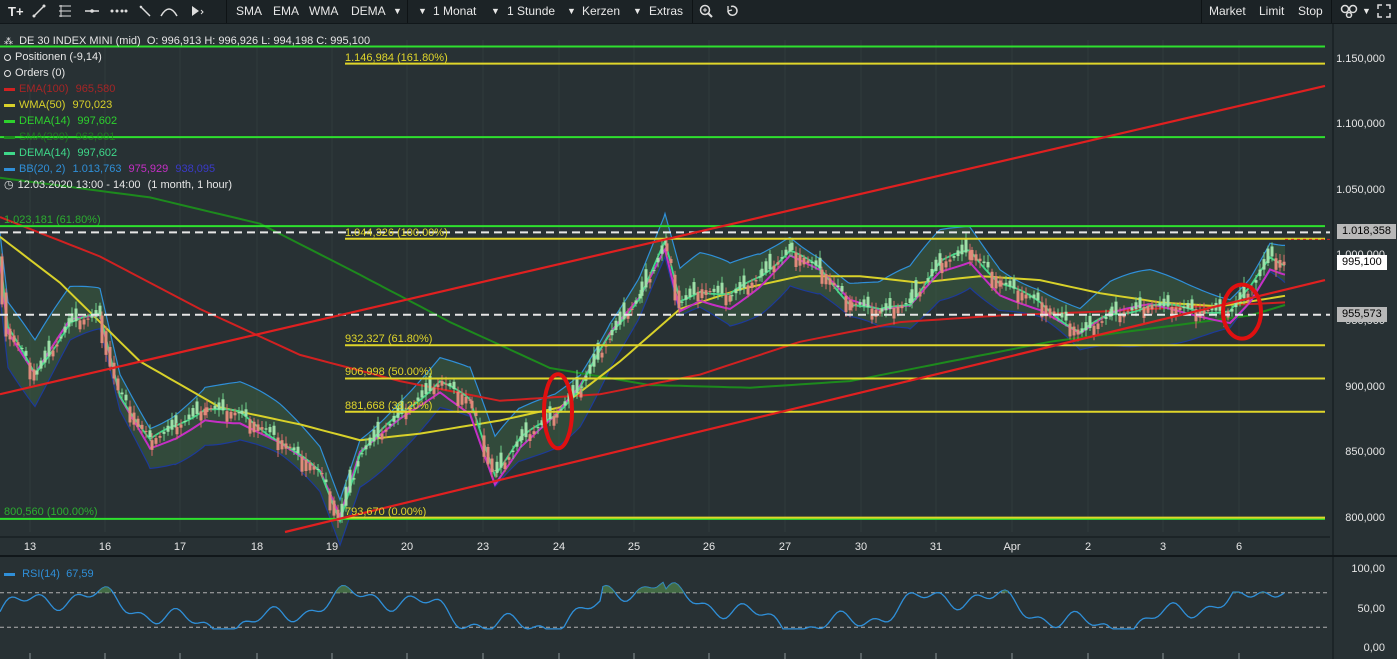  Describe the element at coordinates (109, 169) in the screenshot. I see `legend-item: BB(20, 2) 1.013,763 975,929 938,095` at that location.